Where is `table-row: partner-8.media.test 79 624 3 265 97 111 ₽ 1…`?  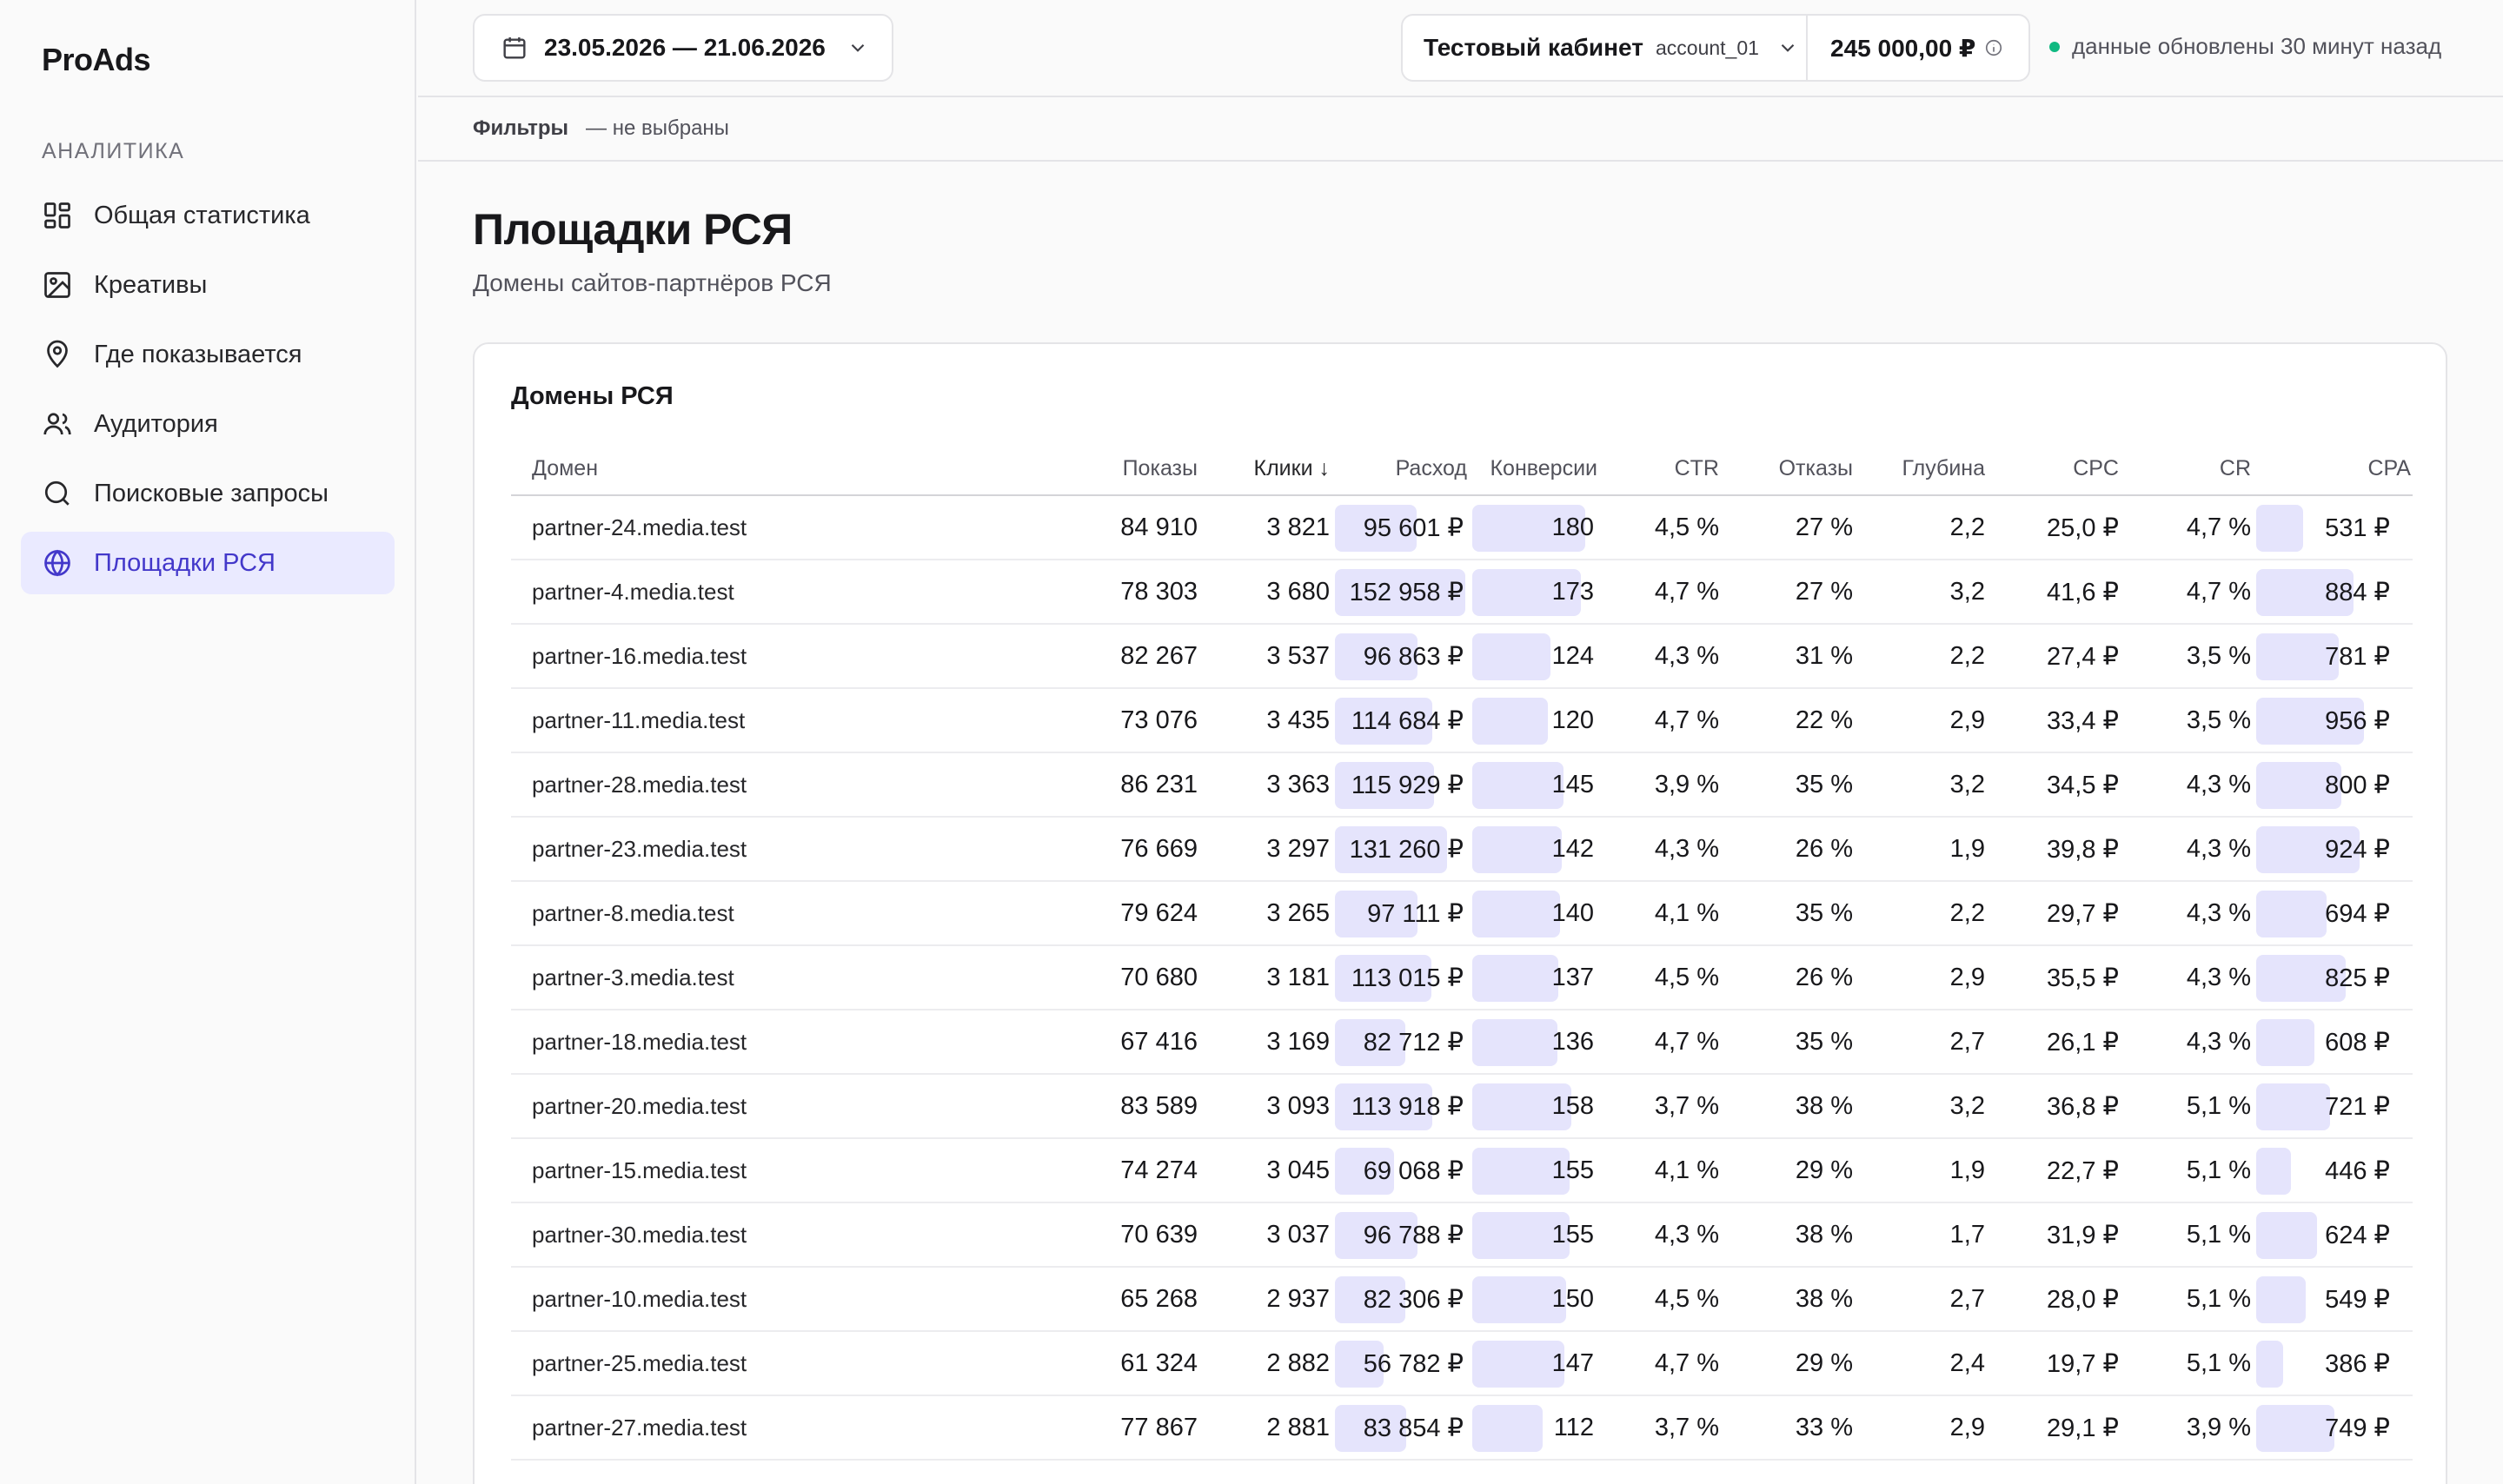 table-row: partner-8.media.test 79 624 3 265 97 111 ₽ 1… is located at coordinates (1462, 913).